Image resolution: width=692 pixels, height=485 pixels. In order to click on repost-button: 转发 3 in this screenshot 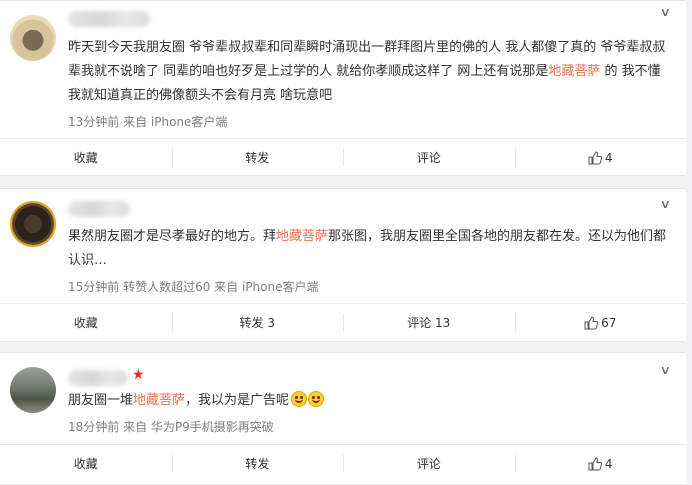, I will do `click(257, 322)`.